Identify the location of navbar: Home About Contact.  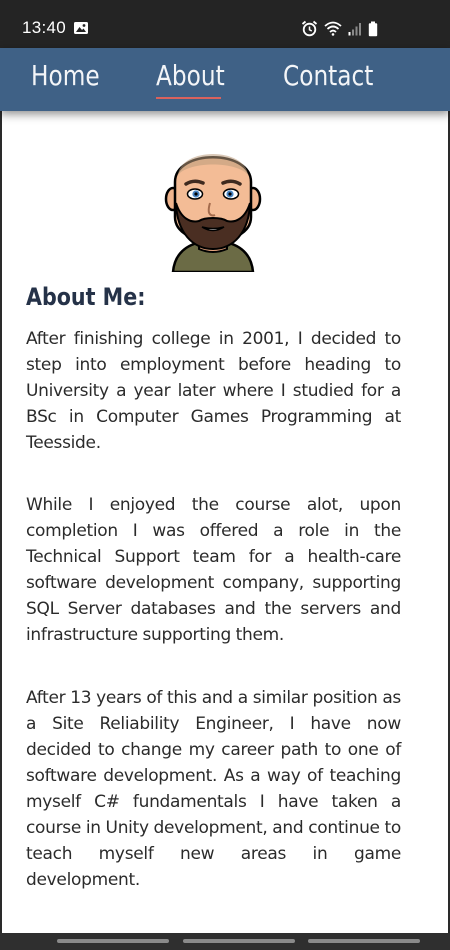
(225, 79).